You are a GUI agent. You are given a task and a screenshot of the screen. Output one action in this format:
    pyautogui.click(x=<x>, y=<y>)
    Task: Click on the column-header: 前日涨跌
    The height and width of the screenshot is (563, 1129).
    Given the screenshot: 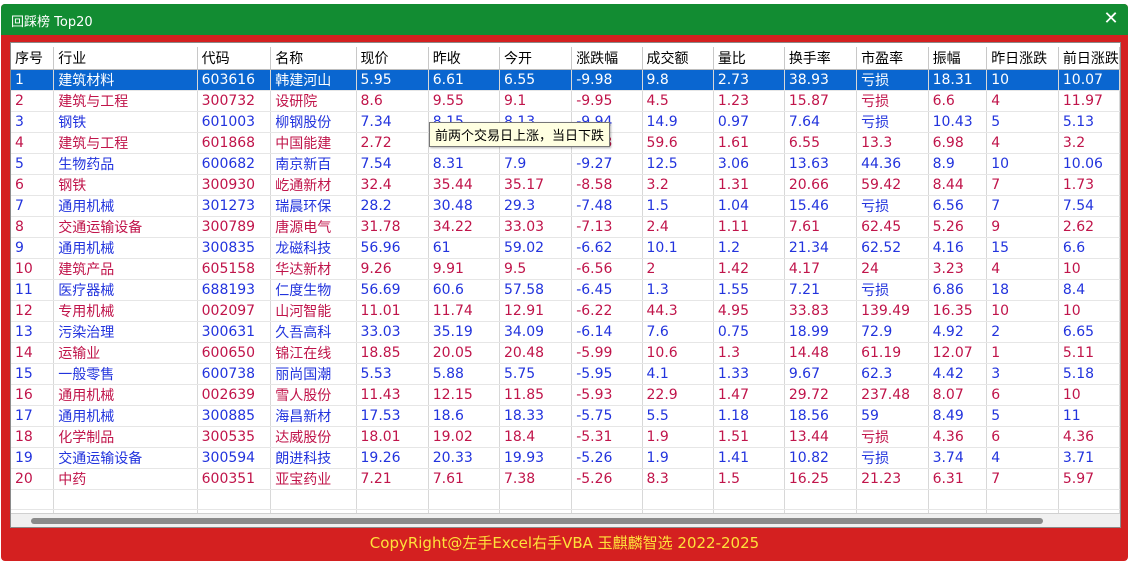 What is the action you would take?
    pyautogui.click(x=1089, y=58)
    